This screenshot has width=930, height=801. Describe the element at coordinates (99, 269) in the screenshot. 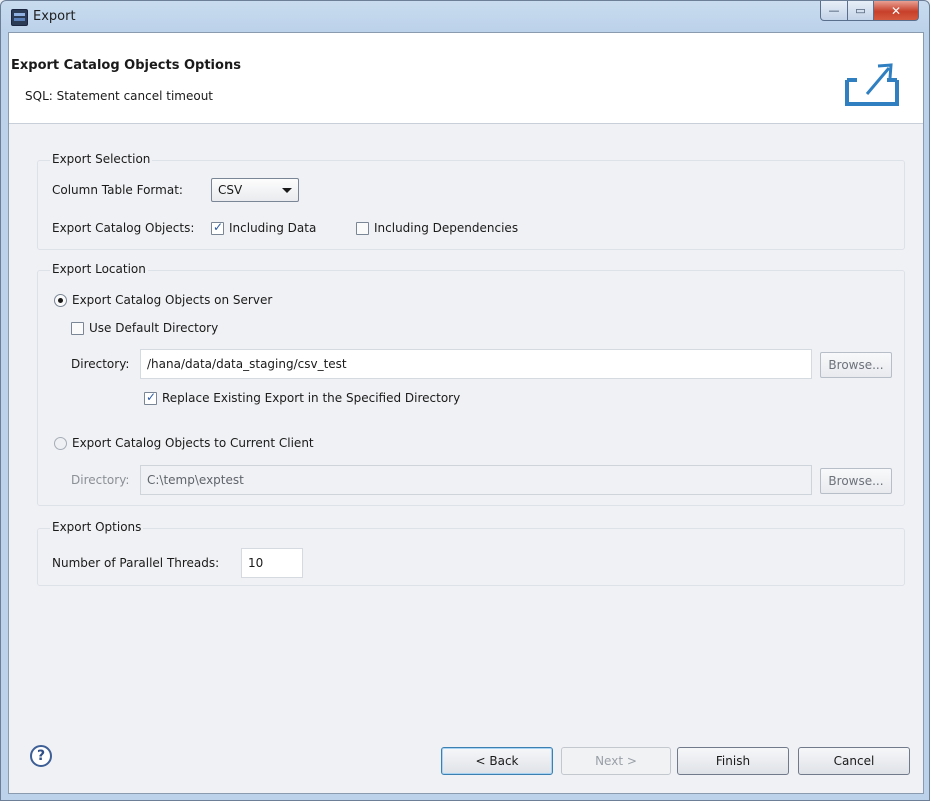

I see `export-location-title: Export Location` at that location.